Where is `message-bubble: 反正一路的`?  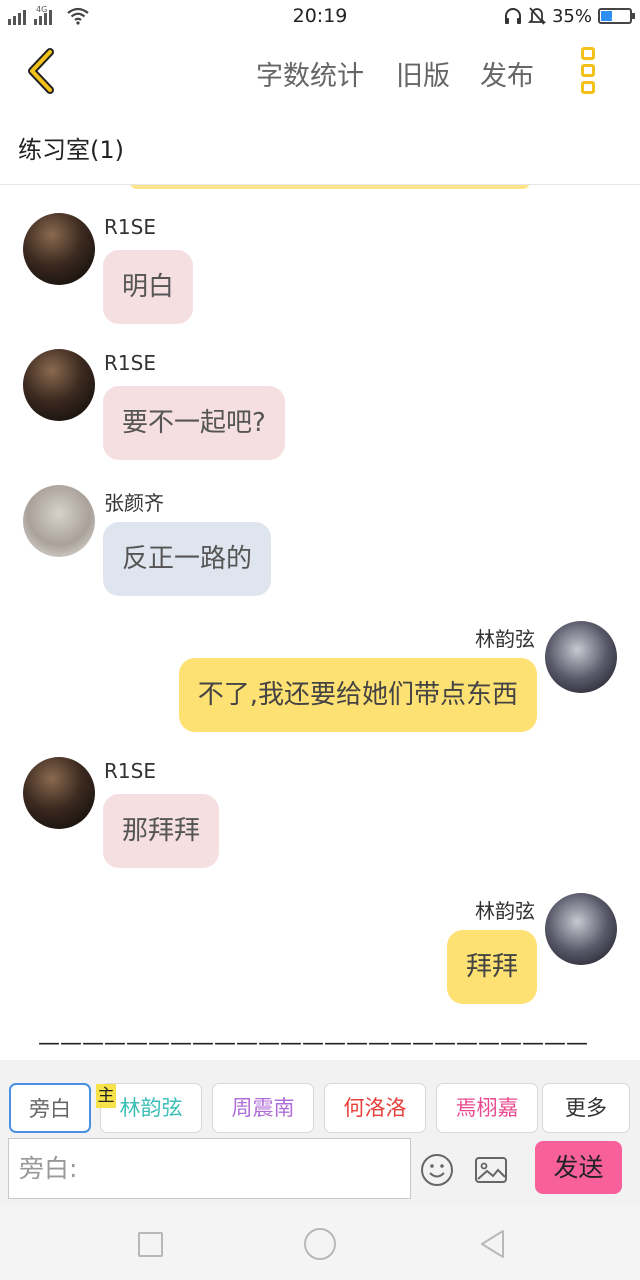
message-bubble: 反正一路的 is located at coordinates (187, 559).